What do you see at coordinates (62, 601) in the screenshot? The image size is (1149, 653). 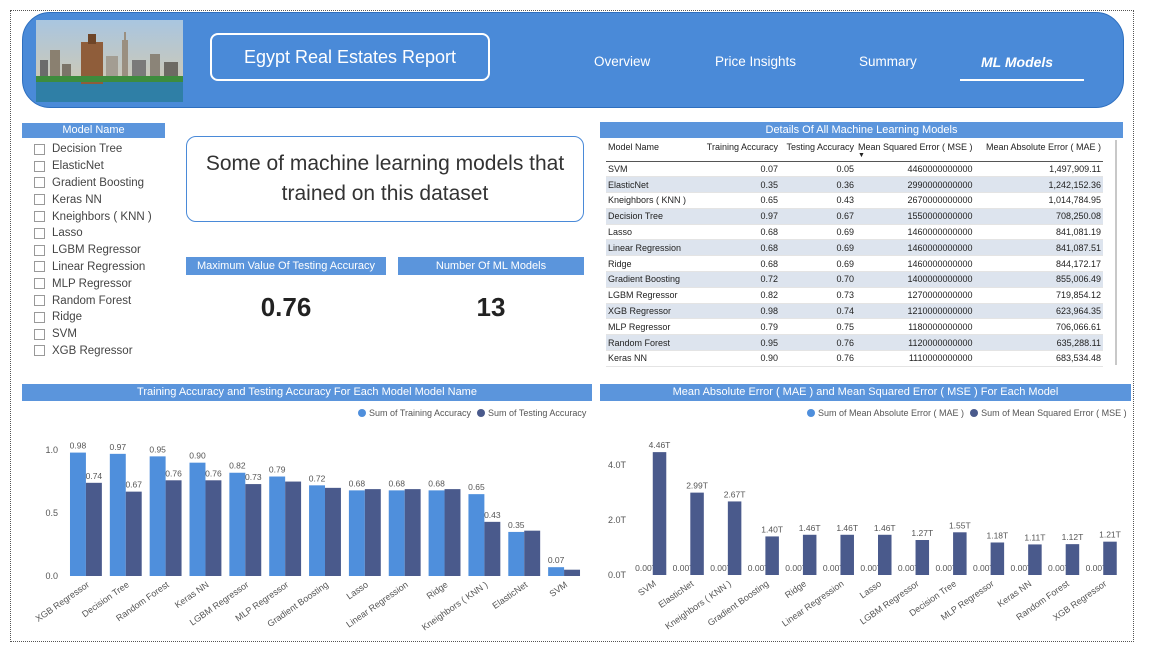 I see `x-tick-label: XGB Regressor` at bounding box center [62, 601].